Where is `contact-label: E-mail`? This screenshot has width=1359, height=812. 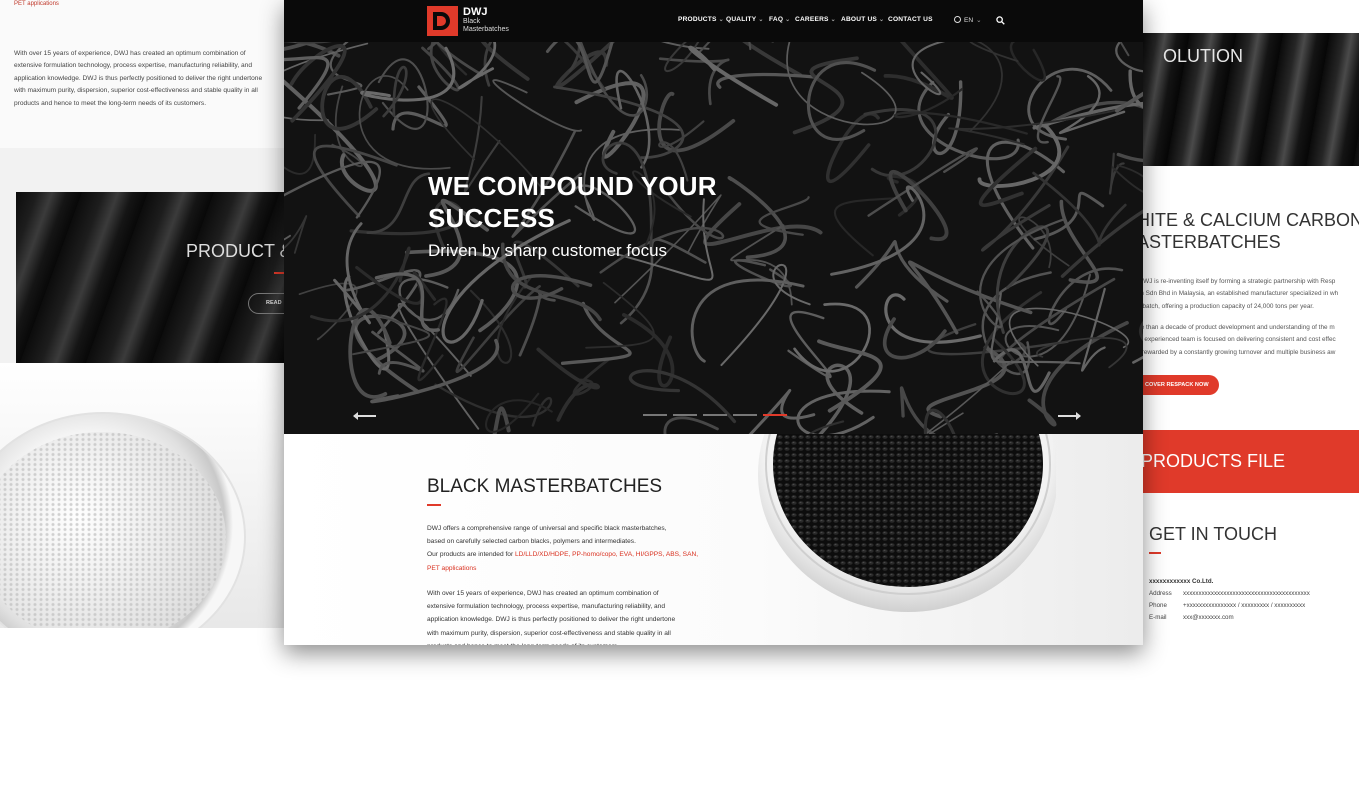 contact-label: E-mail is located at coordinates (1158, 617).